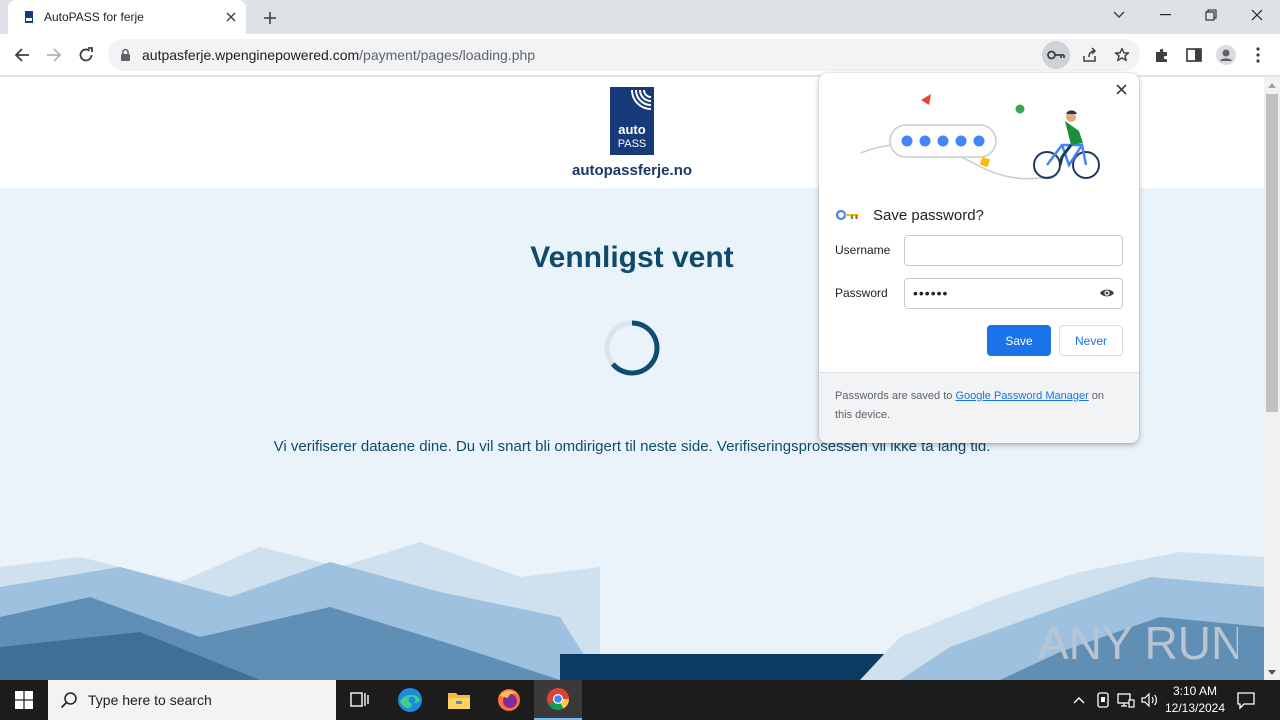 The image size is (1280, 720). I want to click on password-label: Password, so click(861, 293).